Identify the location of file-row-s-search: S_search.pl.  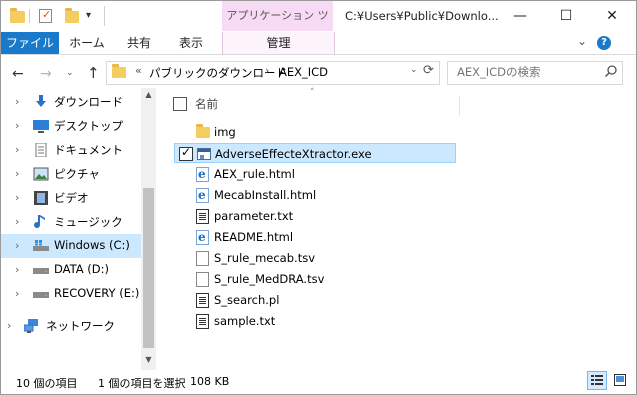
(315, 300).